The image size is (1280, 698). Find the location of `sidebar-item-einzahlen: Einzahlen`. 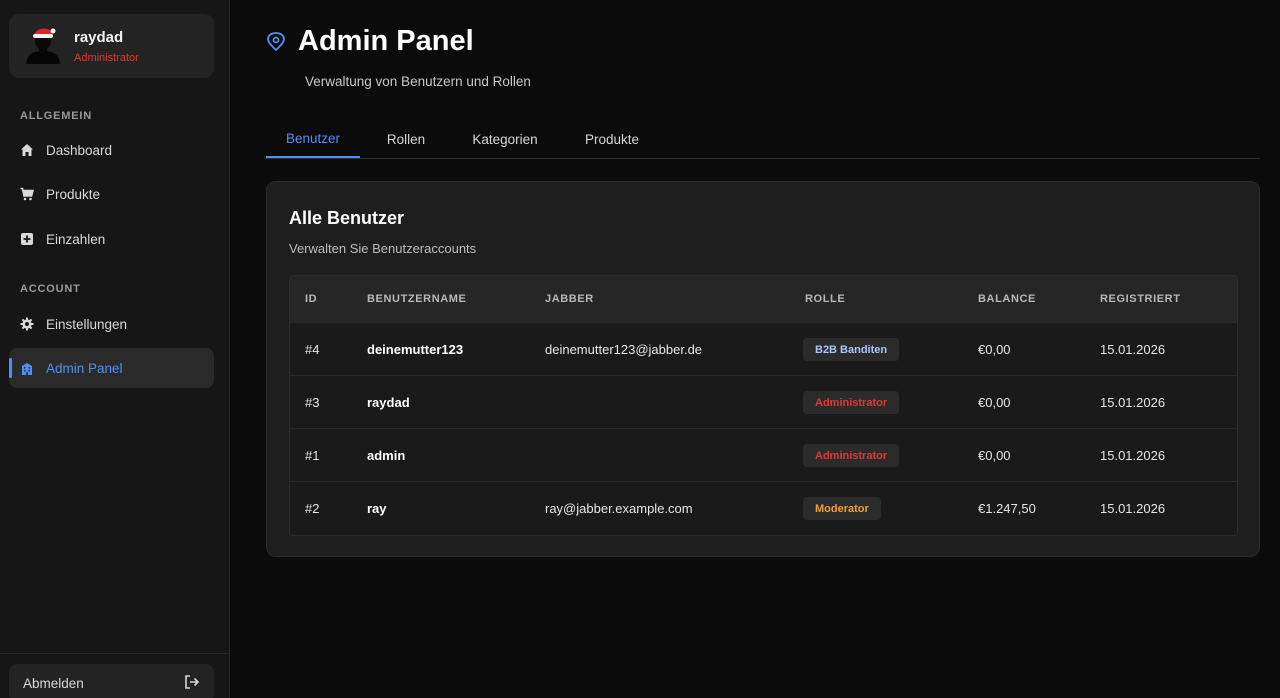

sidebar-item-einzahlen: Einzahlen is located at coordinates (111, 239).